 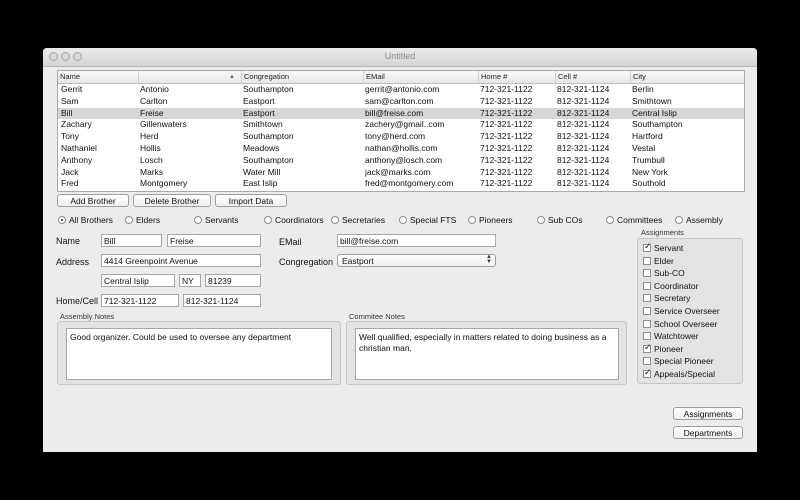 What do you see at coordinates (93, 200) in the screenshot?
I see `add-brother-button: Add Brother` at bounding box center [93, 200].